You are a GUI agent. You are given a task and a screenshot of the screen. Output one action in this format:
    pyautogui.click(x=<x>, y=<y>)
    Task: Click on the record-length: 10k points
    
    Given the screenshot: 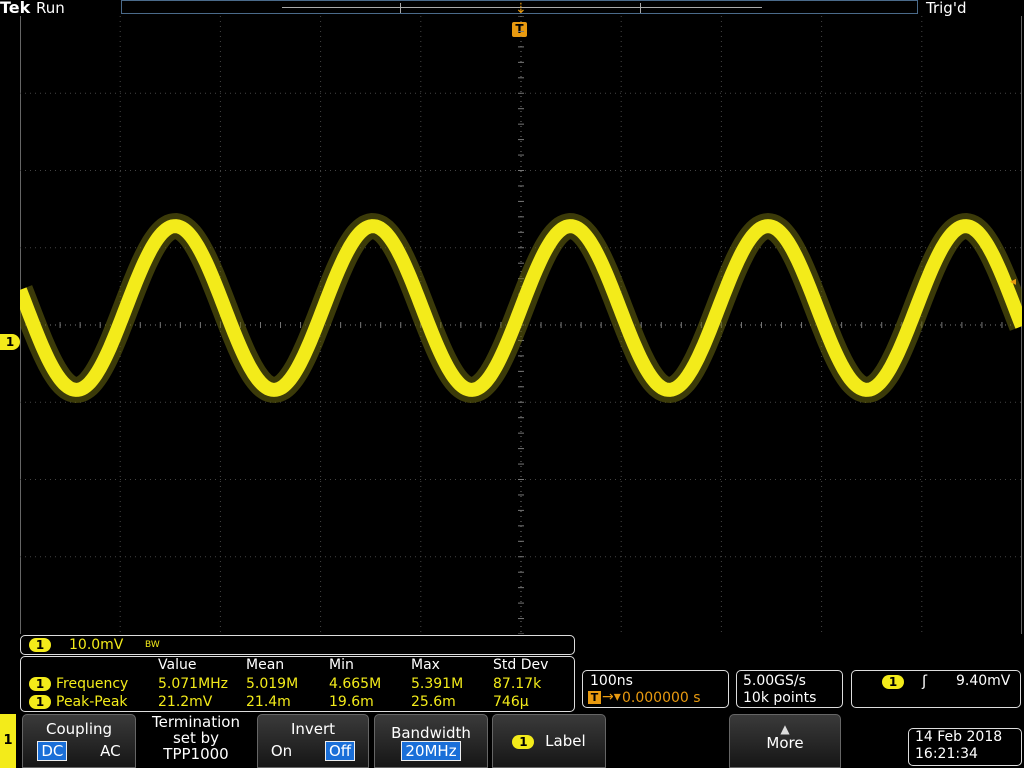 What is the action you would take?
    pyautogui.click(x=780, y=698)
    